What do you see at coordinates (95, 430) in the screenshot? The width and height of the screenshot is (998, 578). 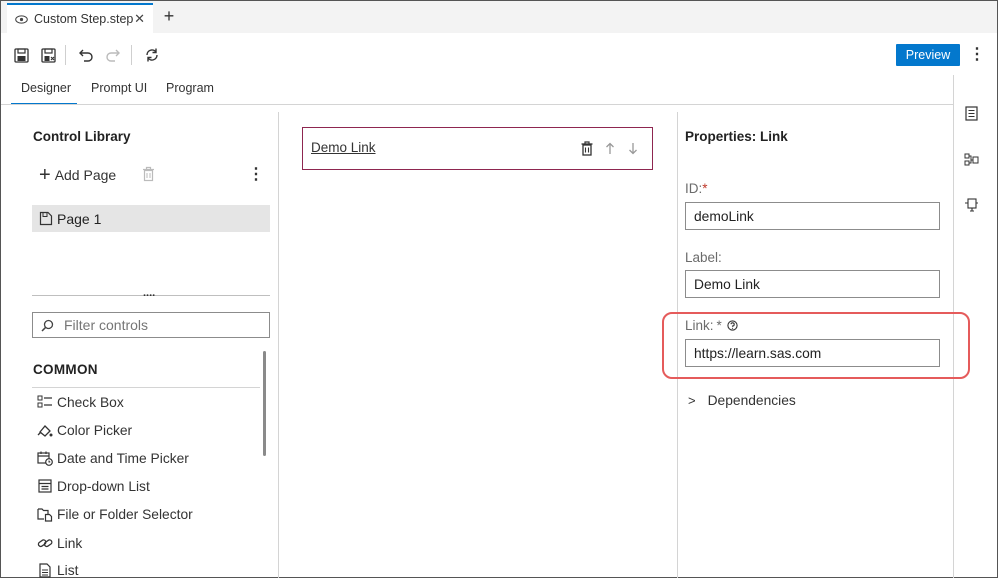 I see `control-item-label: Color Picker` at bounding box center [95, 430].